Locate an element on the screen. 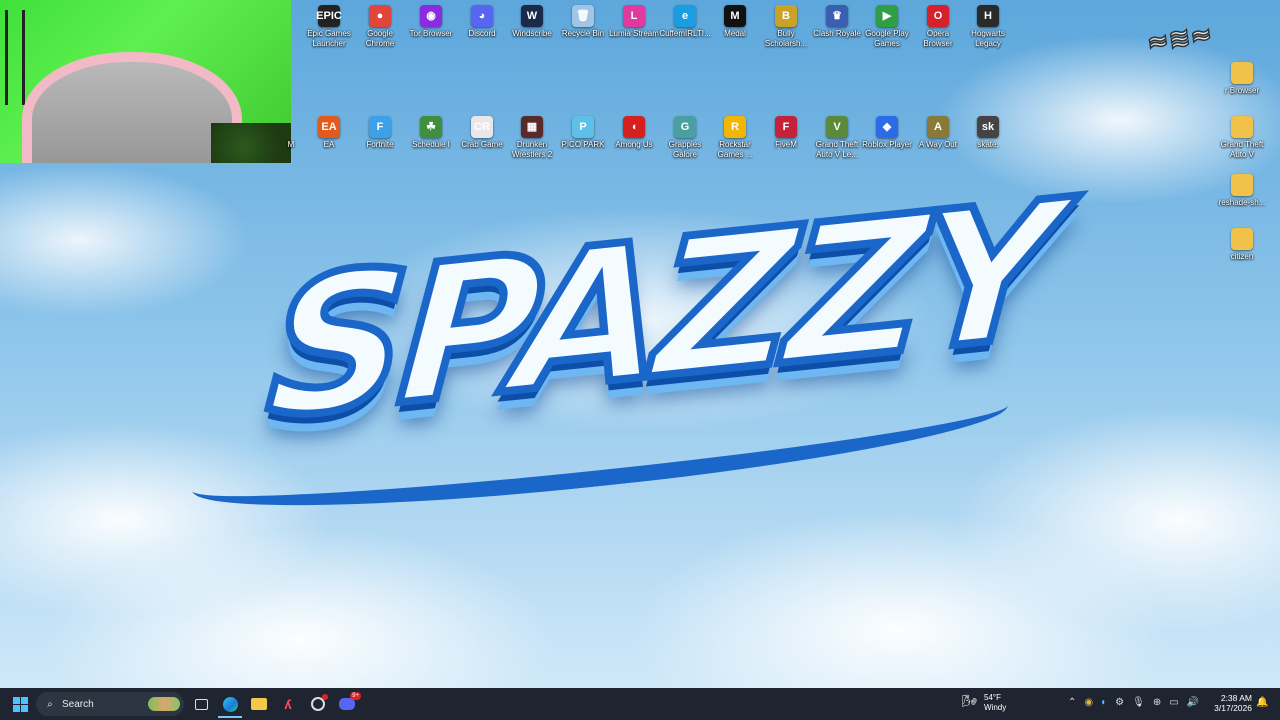 The image size is (1280, 720). taskbar-edge is located at coordinates (230, 705).